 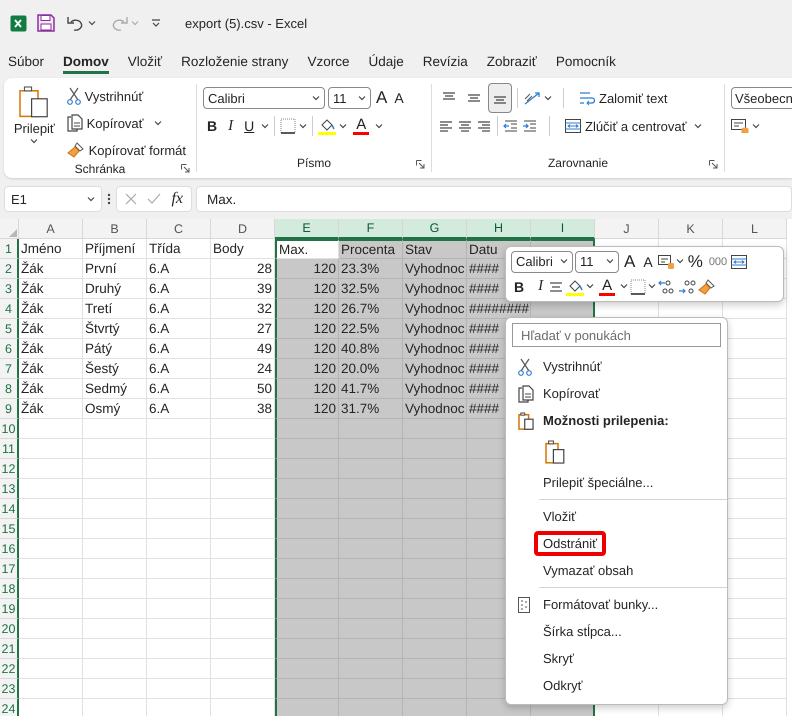 I want to click on paste-text-button, so click(x=555, y=452).